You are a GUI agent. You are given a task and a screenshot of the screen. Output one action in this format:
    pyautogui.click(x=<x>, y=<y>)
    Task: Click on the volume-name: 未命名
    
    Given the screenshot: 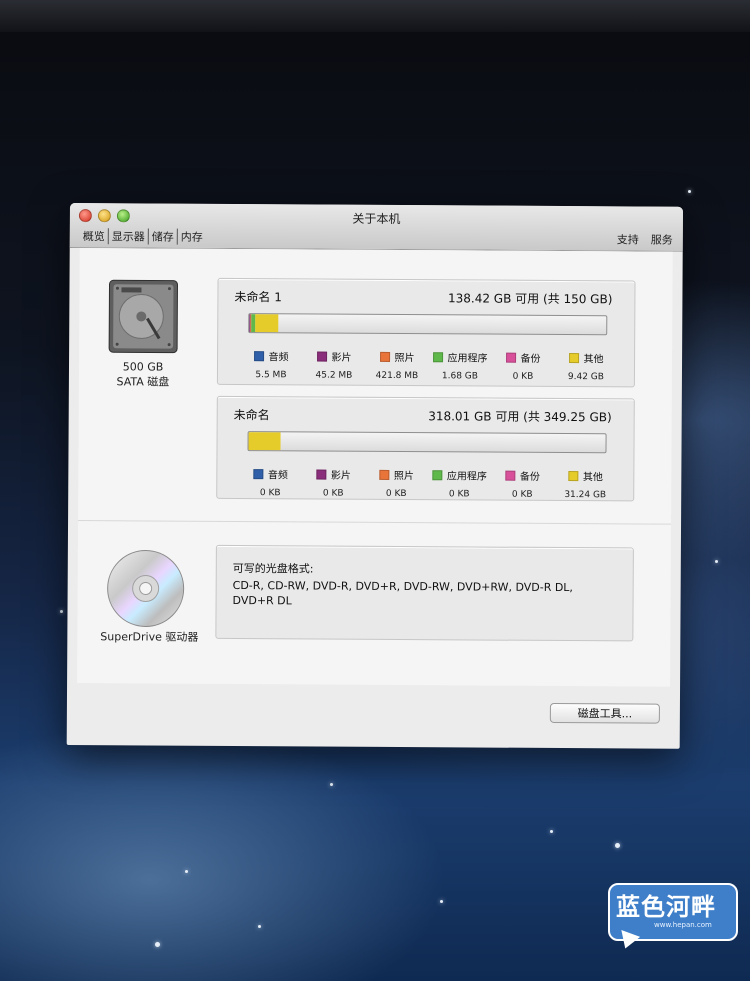 What is the action you would take?
    pyautogui.click(x=251, y=415)
    